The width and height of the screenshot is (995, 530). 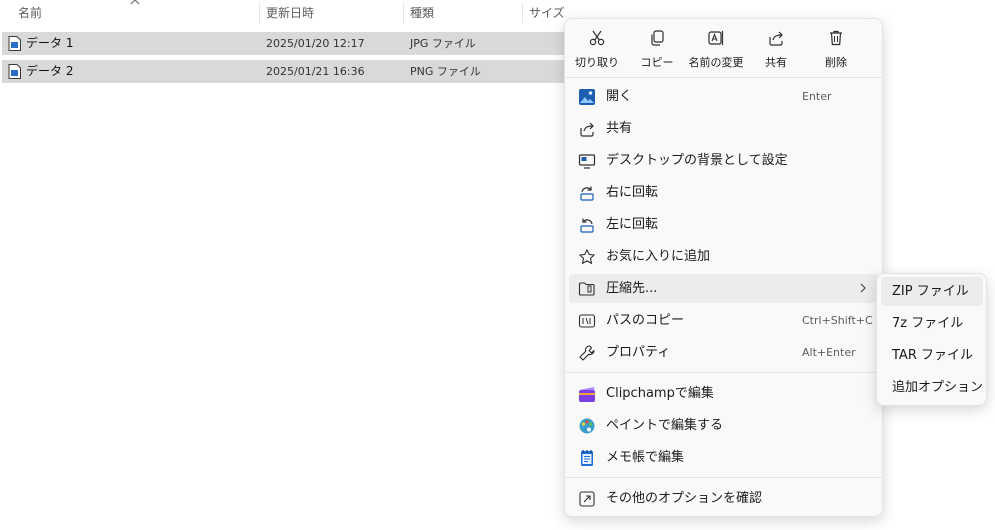 I want to click on menu-item-show-more-options: その他のオプションを確認, so click(x=723, y=498).